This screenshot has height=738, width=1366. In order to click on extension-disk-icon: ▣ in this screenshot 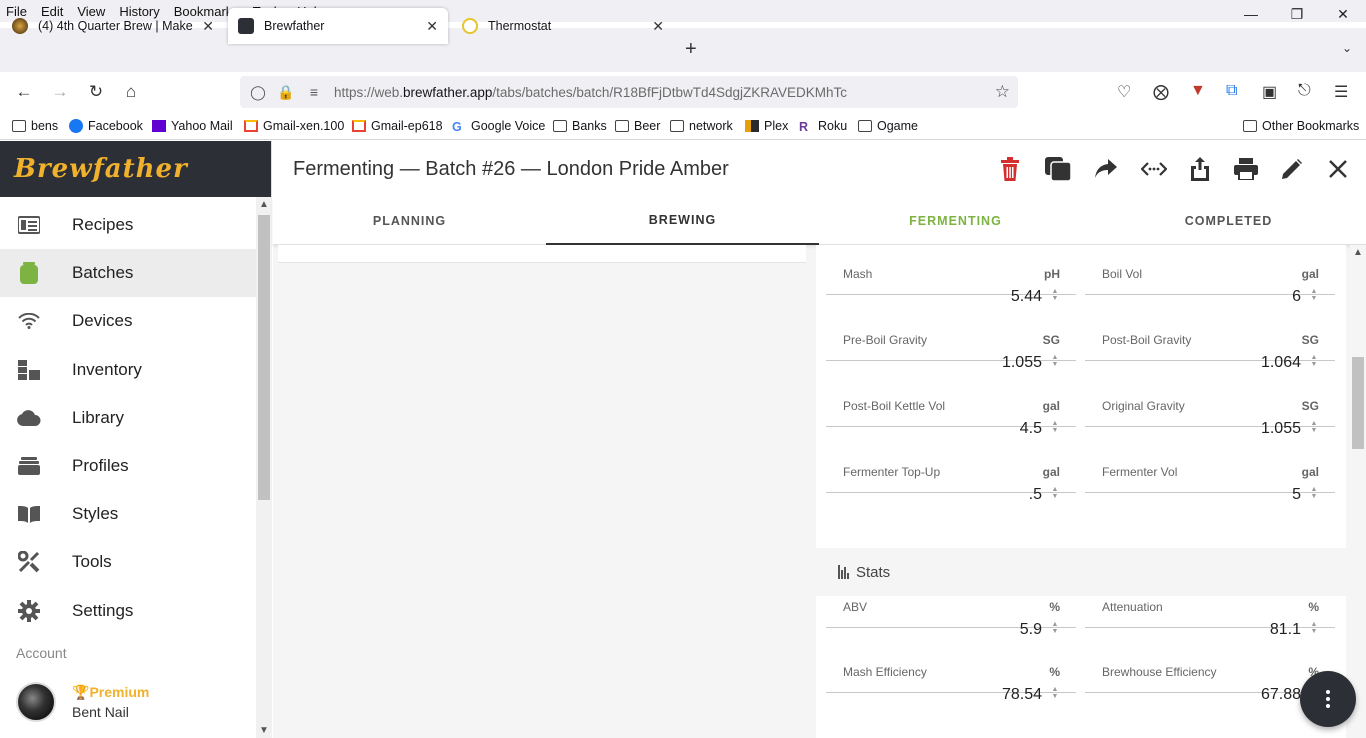, I will do `click(1269, 92)`.